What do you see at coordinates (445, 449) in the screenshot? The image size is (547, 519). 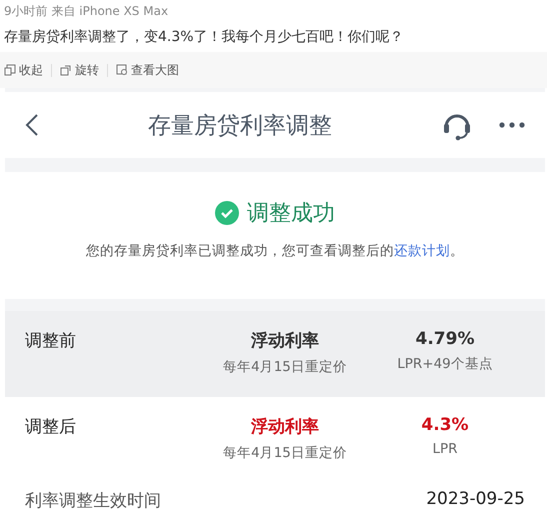 I see `rate-basis: LPR` at bounding box center [445, 449].